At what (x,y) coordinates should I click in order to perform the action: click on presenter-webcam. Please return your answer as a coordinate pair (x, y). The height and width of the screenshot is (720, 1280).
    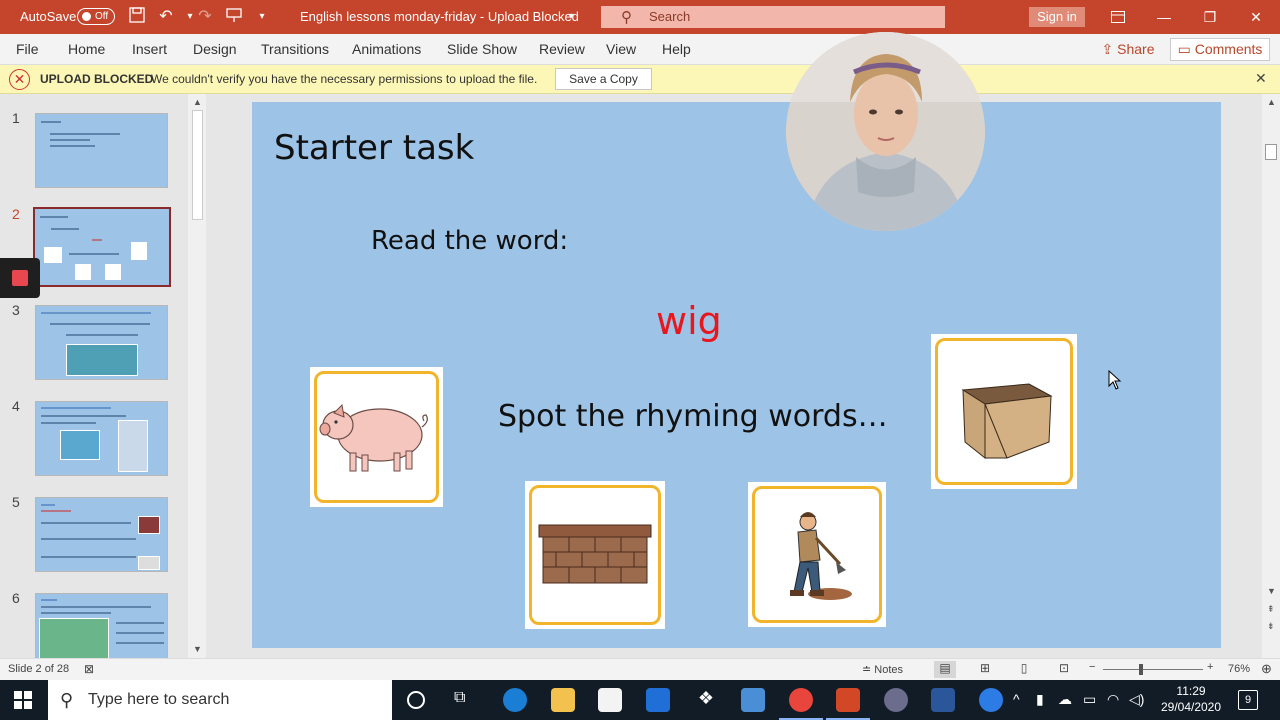
    Looking at the image, I should click on (885, 131).